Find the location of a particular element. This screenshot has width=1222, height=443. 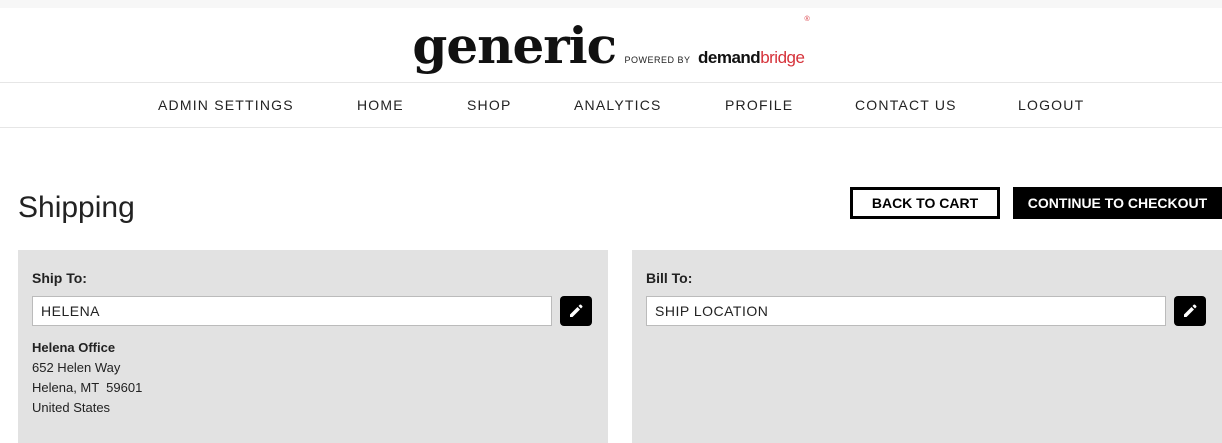

address-city: Helena, MT 59601 is located at coordinates (87, 387).